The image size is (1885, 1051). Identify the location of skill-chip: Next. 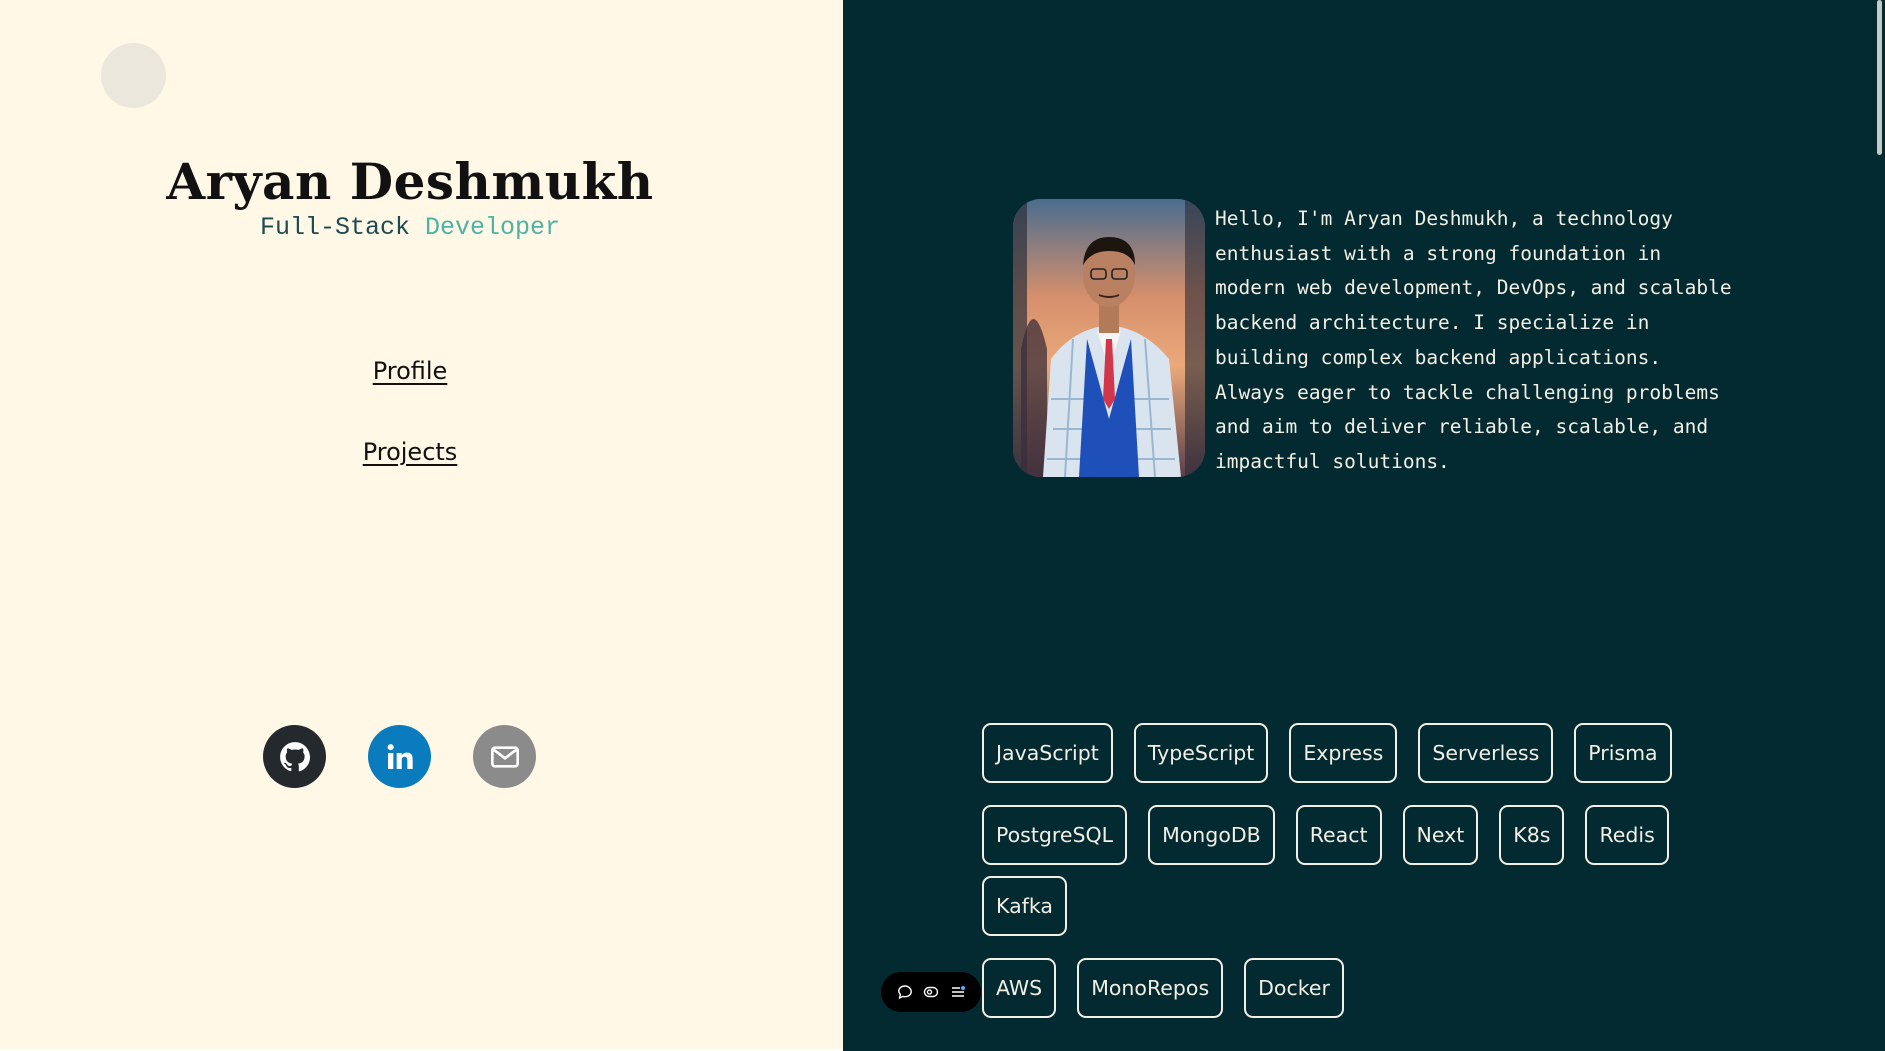
(1440, 835).